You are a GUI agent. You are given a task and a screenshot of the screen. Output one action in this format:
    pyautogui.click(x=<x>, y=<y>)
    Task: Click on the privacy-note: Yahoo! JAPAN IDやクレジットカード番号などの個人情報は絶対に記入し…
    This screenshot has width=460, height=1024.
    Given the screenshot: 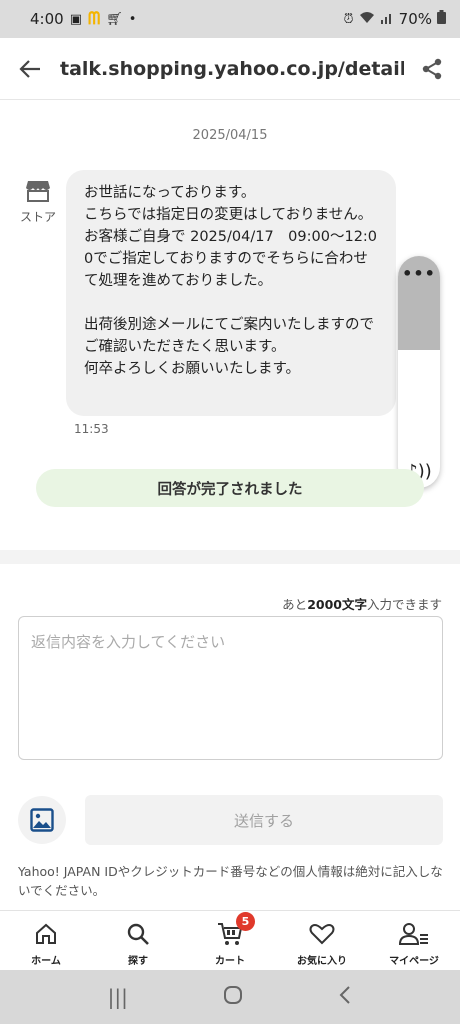 What is the action you would take?
    pyautogui.click(x=230, y=881)
    